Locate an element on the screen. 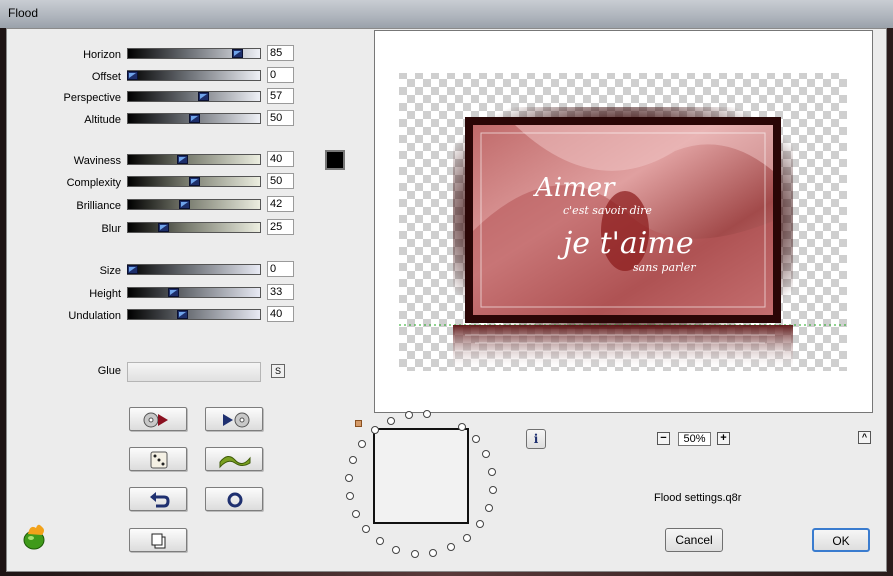 The image size is (893, 576). slider-value-altitude: 50 is located at coordinates (280, 118).